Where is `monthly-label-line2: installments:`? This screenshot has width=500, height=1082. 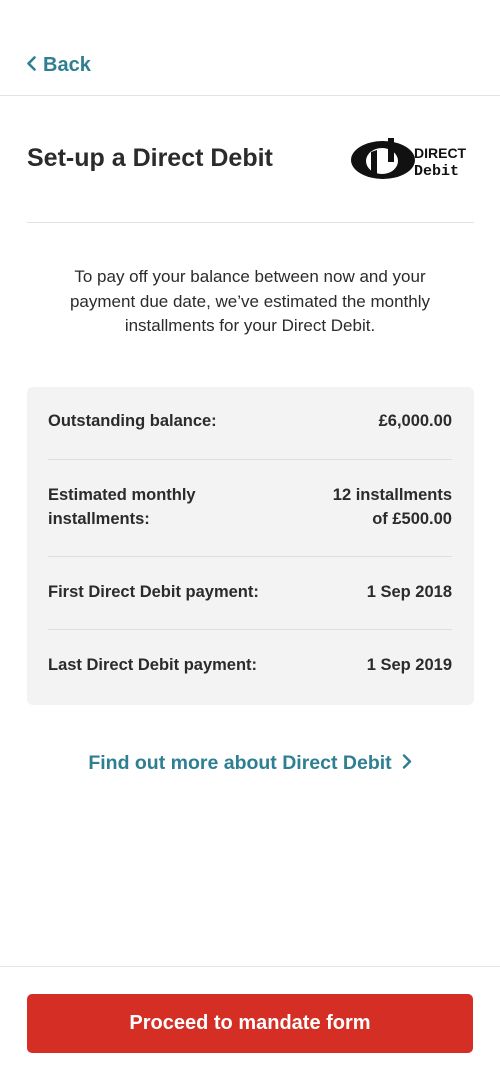
monthly-label-line2: installments: is located at coordinates (99, 519).